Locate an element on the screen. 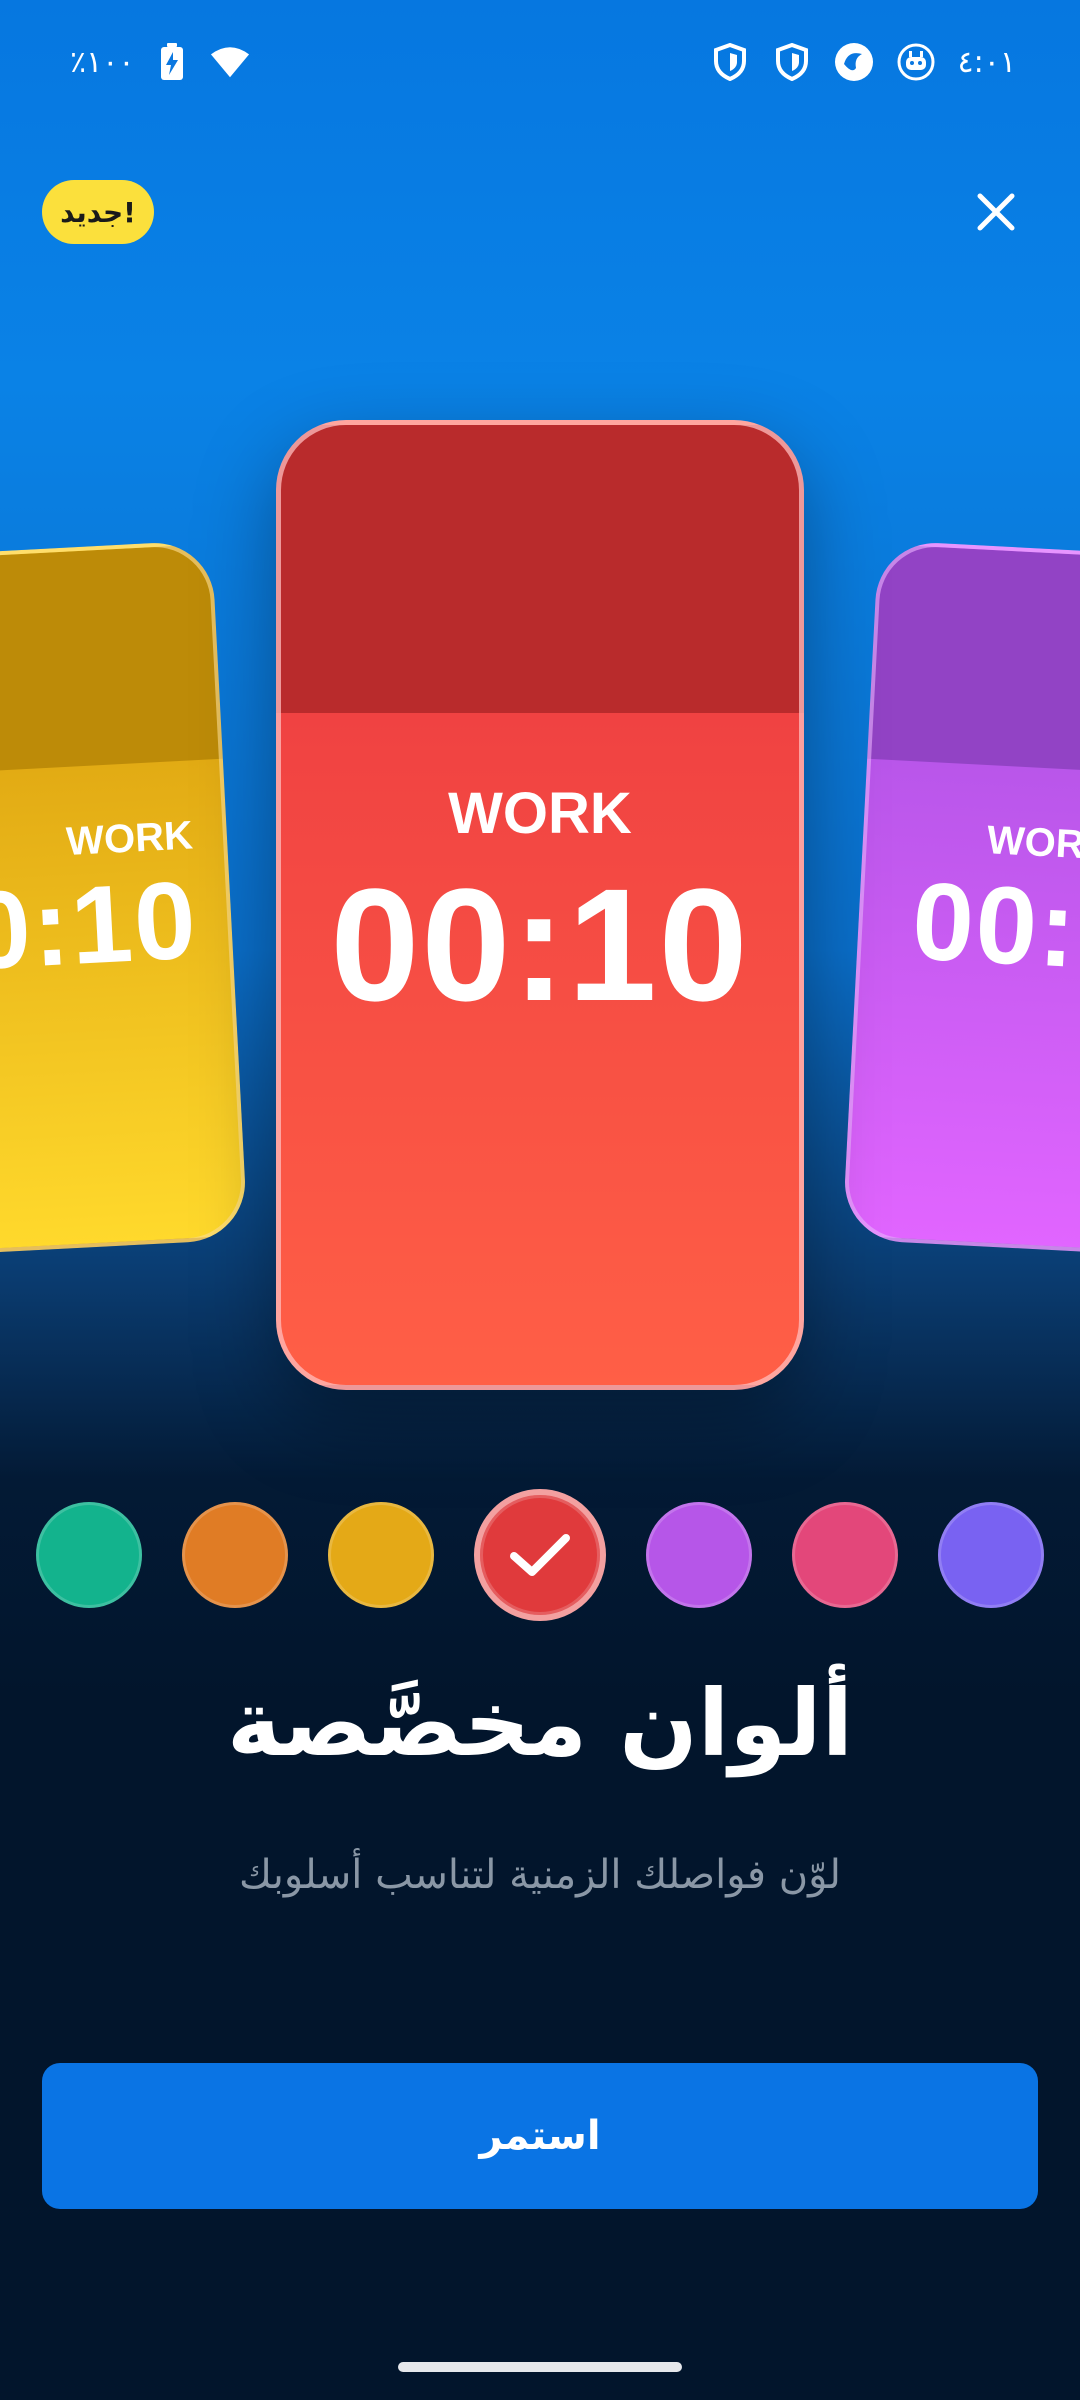 The image size is (1080, 2400). close-icon is located at coordinates (996, 212).